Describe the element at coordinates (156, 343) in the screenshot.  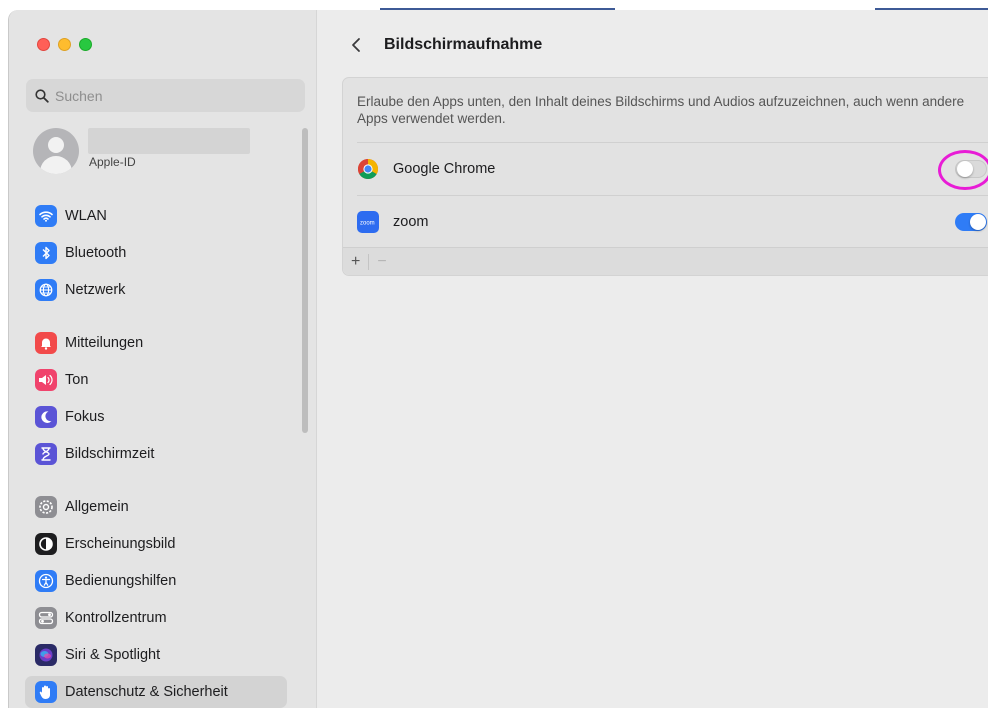
I see `sidebar-item-mitteilungen: Mitteilungen` at that location.